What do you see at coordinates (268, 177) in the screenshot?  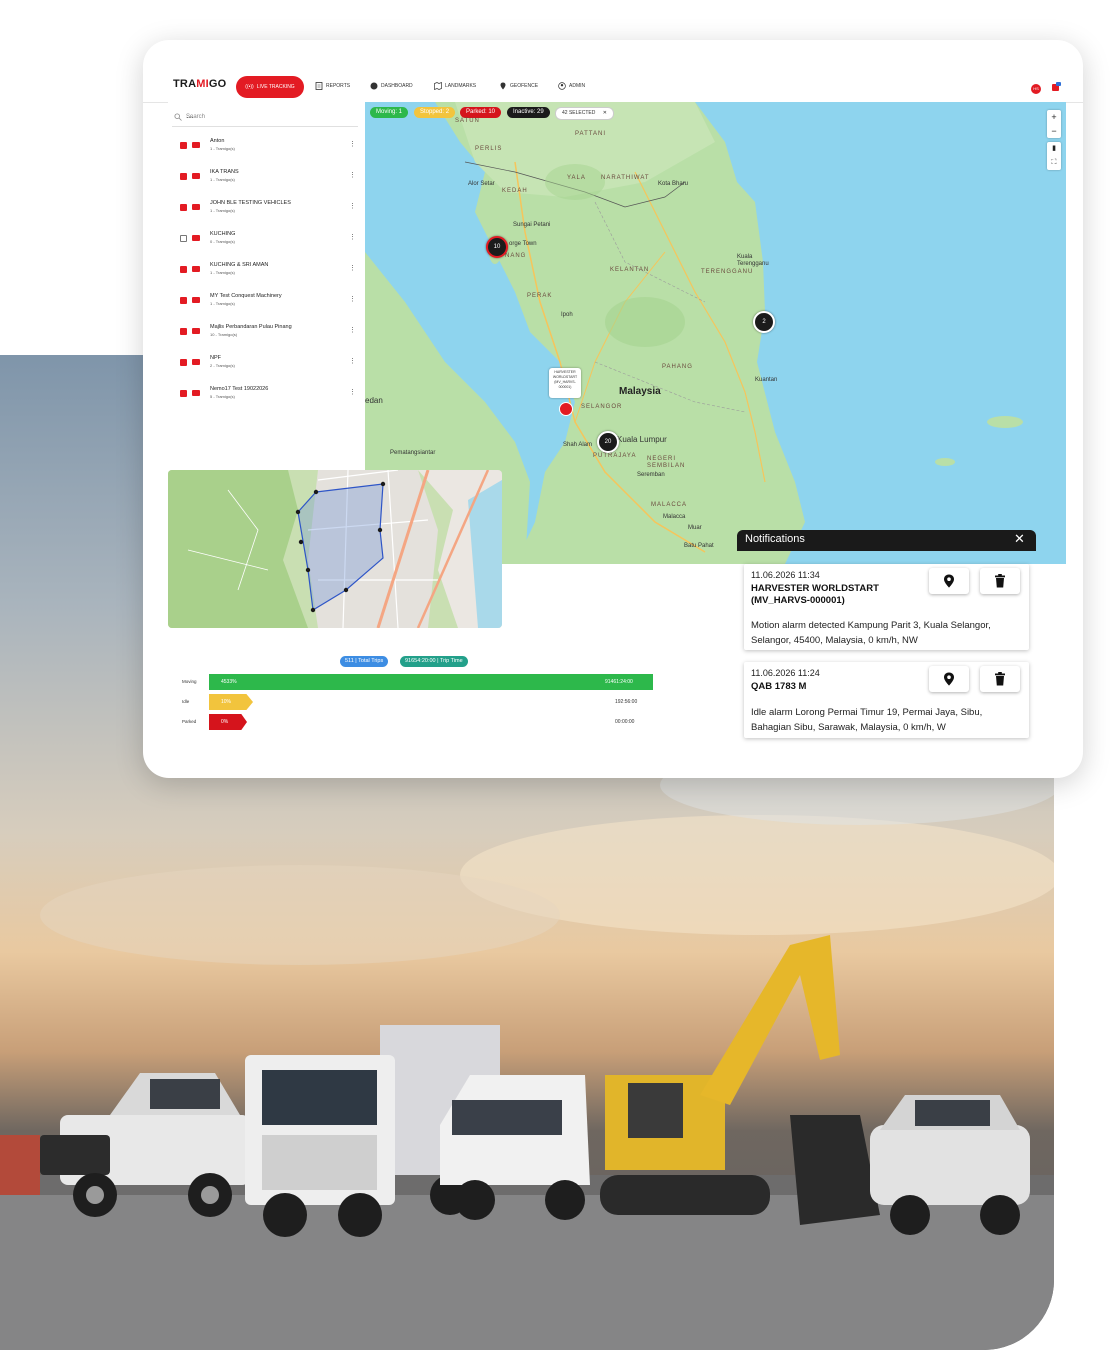 I see `group-item: IKA TRANS 1 - Tramigo(s) ⋮` at bounding box center [268, 177].